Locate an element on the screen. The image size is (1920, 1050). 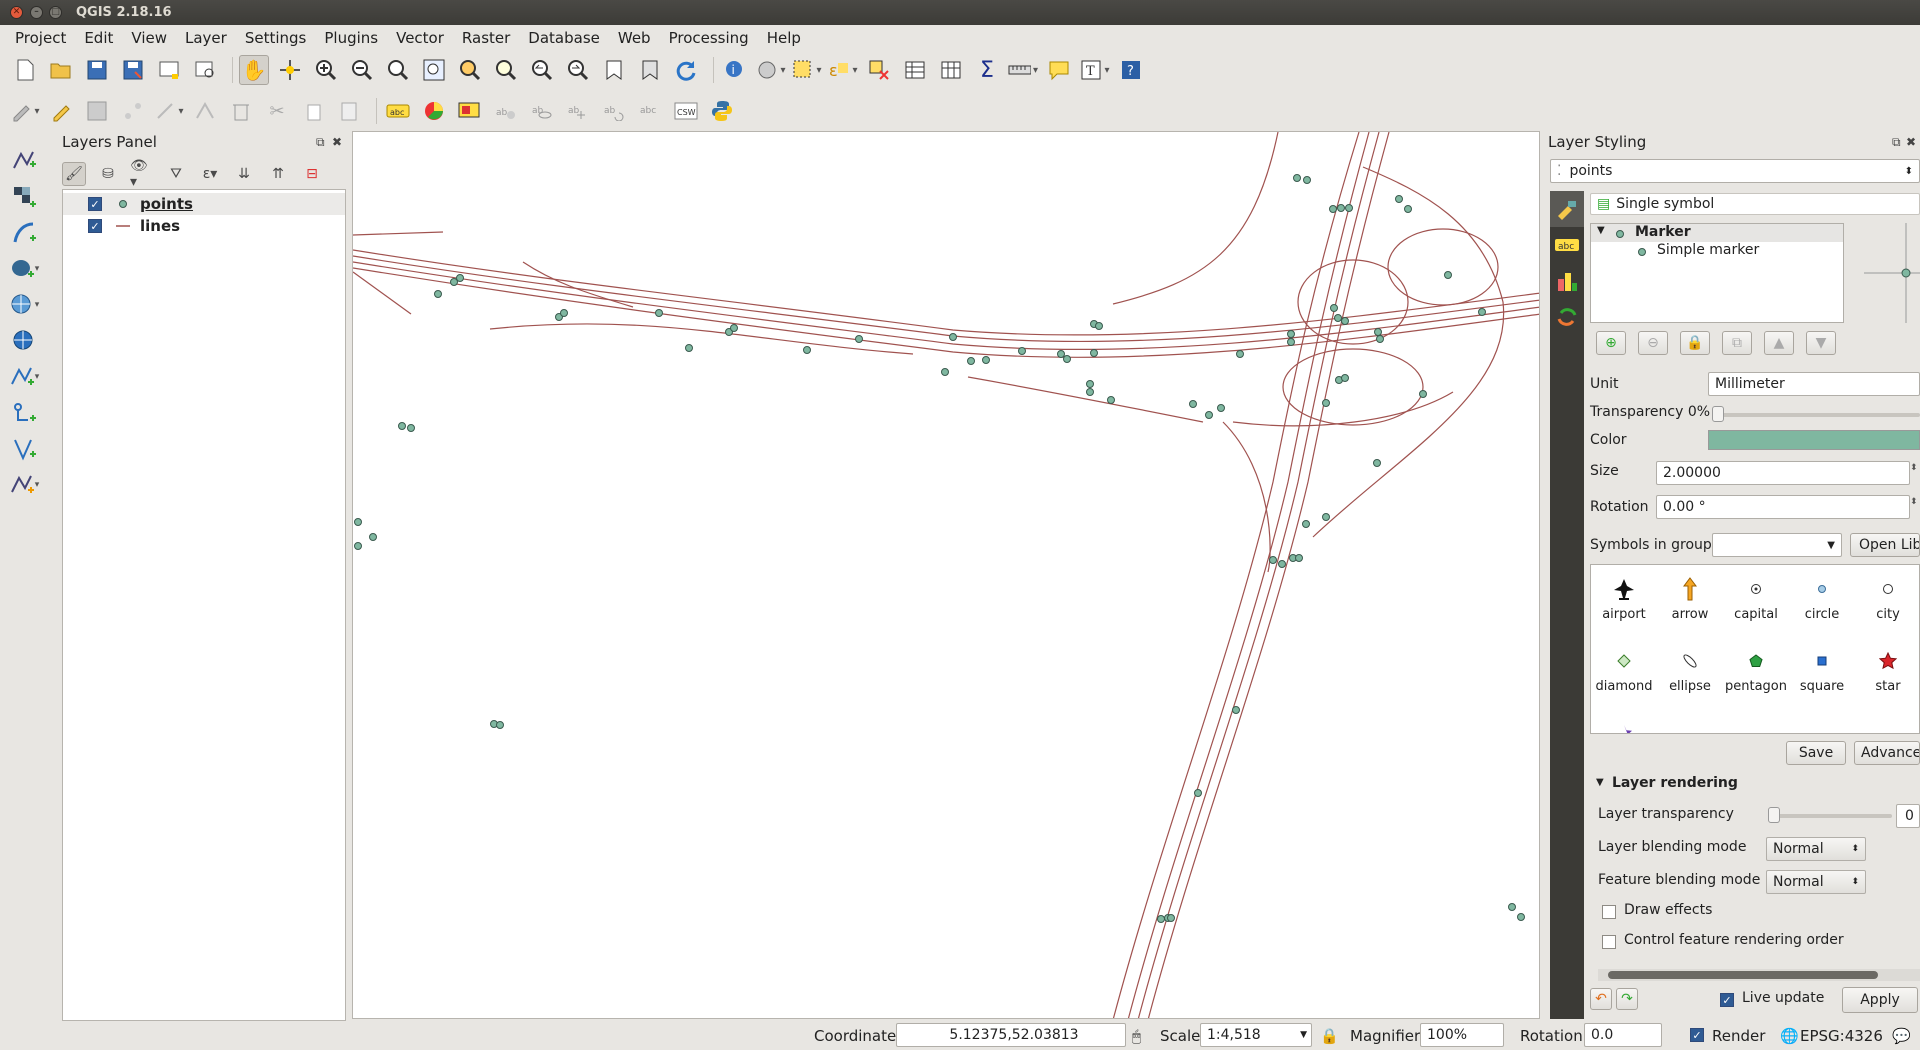
map-tips-icon is located at coordinates (1059, 70).